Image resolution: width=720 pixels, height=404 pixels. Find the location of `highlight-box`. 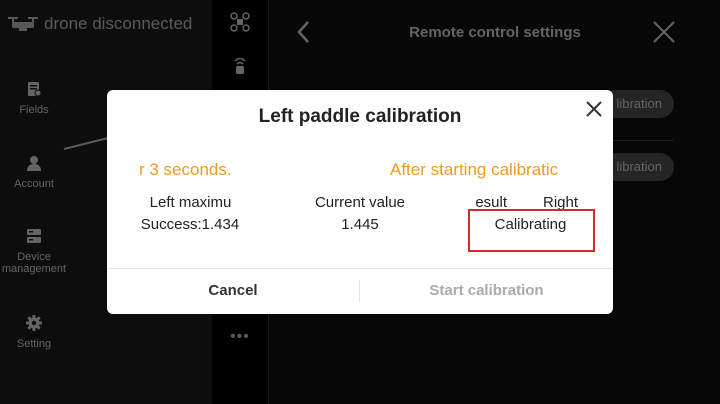

highlight-box is located at coordinates (531, 230).